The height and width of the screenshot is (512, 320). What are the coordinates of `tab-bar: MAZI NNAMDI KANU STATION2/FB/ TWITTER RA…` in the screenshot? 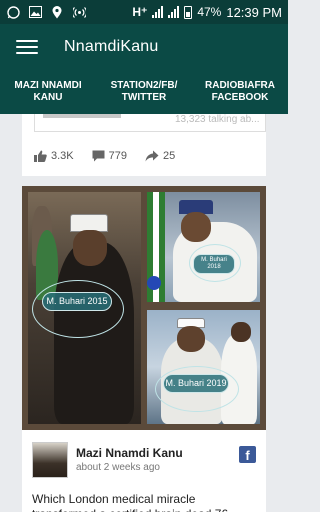 It's located at (144, 92).